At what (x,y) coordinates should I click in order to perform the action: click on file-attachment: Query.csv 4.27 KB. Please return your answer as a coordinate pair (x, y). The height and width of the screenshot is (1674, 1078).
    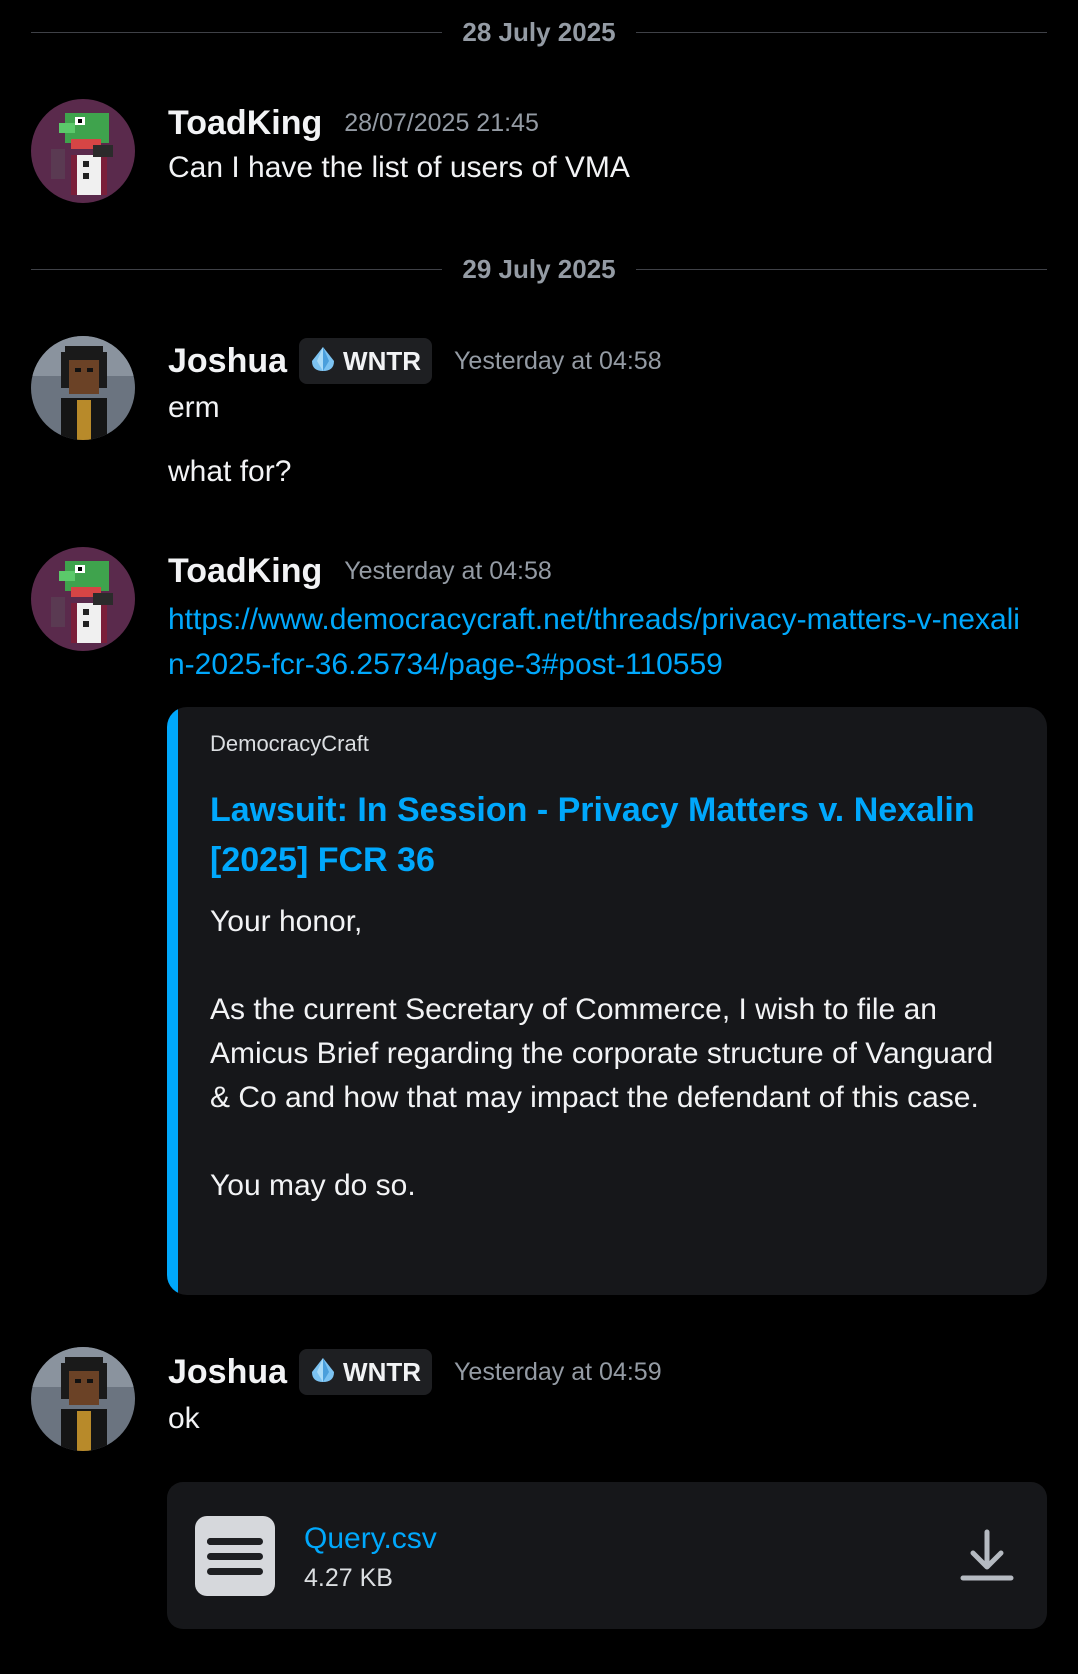
    Looking at the image, I should click on (607, 1555).